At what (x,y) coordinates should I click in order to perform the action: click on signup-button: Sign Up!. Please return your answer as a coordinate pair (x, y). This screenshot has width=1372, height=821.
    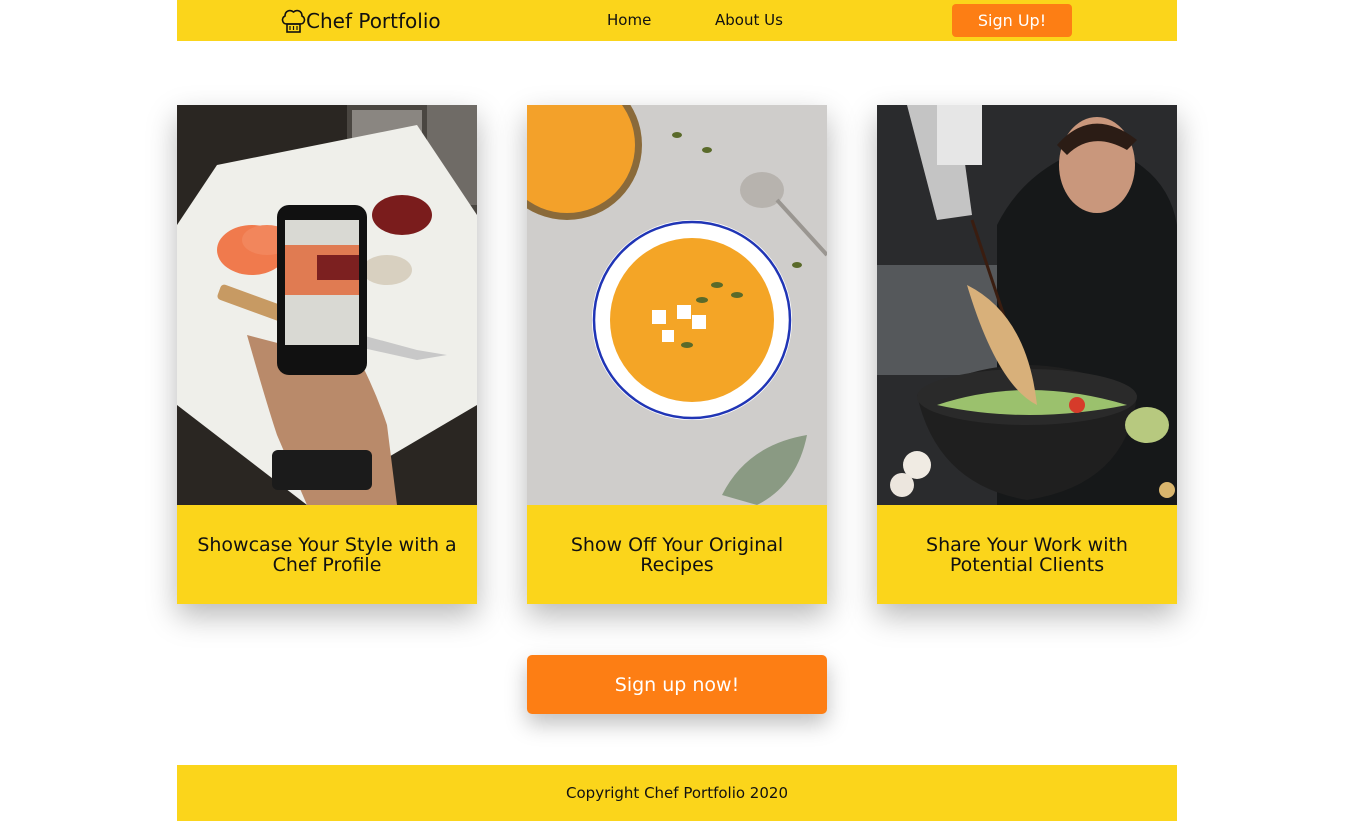
    Looking at the image, I should click on (1012, 20).